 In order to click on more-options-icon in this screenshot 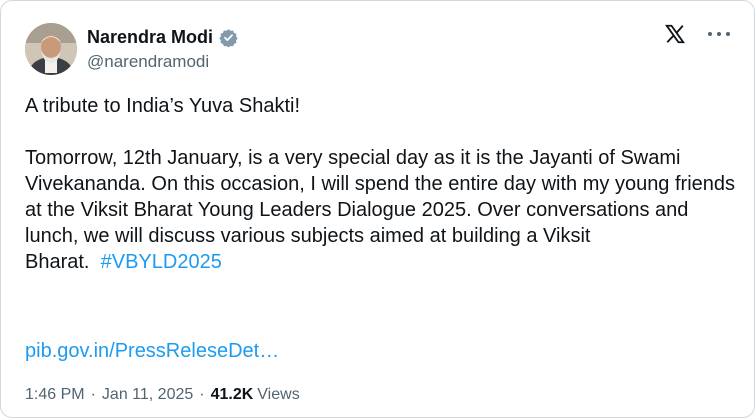, I will do `click(719, 34)`.